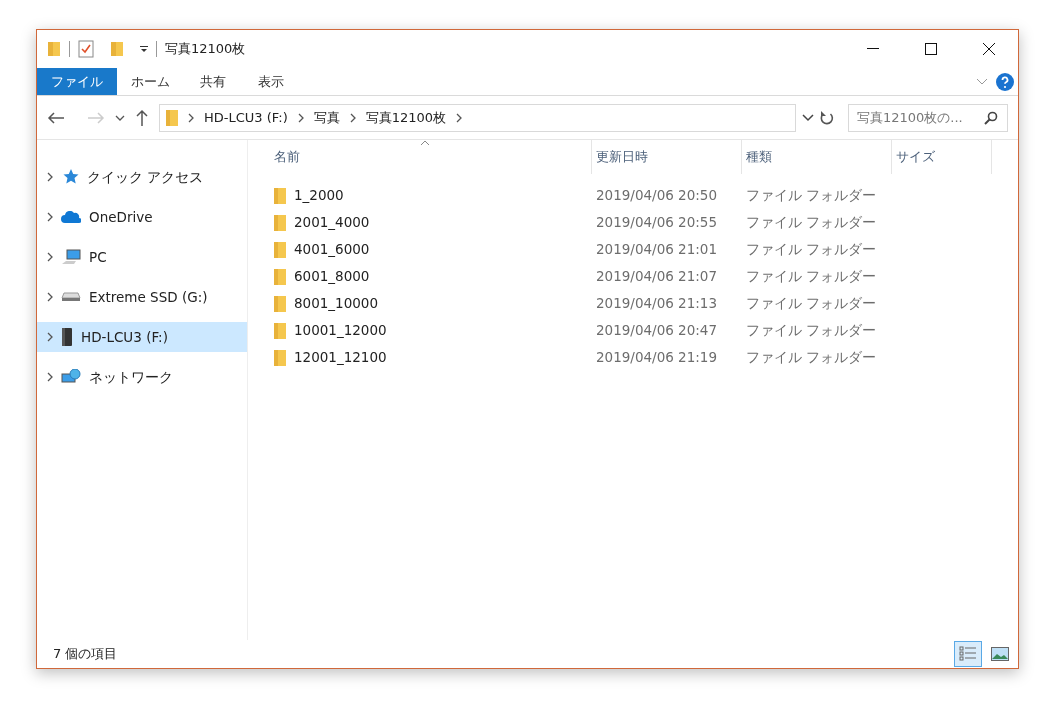 This screenshot has width=1060, height=720. What do you see at coordinates (656, 223) in the screenshot?
I see `modified-date: 2019/04/06 20:55` at bounding box center [656, 223].